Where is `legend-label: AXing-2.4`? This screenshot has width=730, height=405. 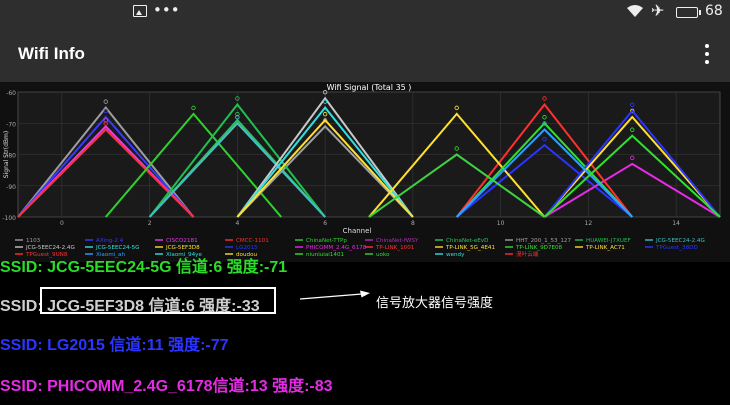
legend-label: AXing-2.4 is located at coordinates (110, 241).